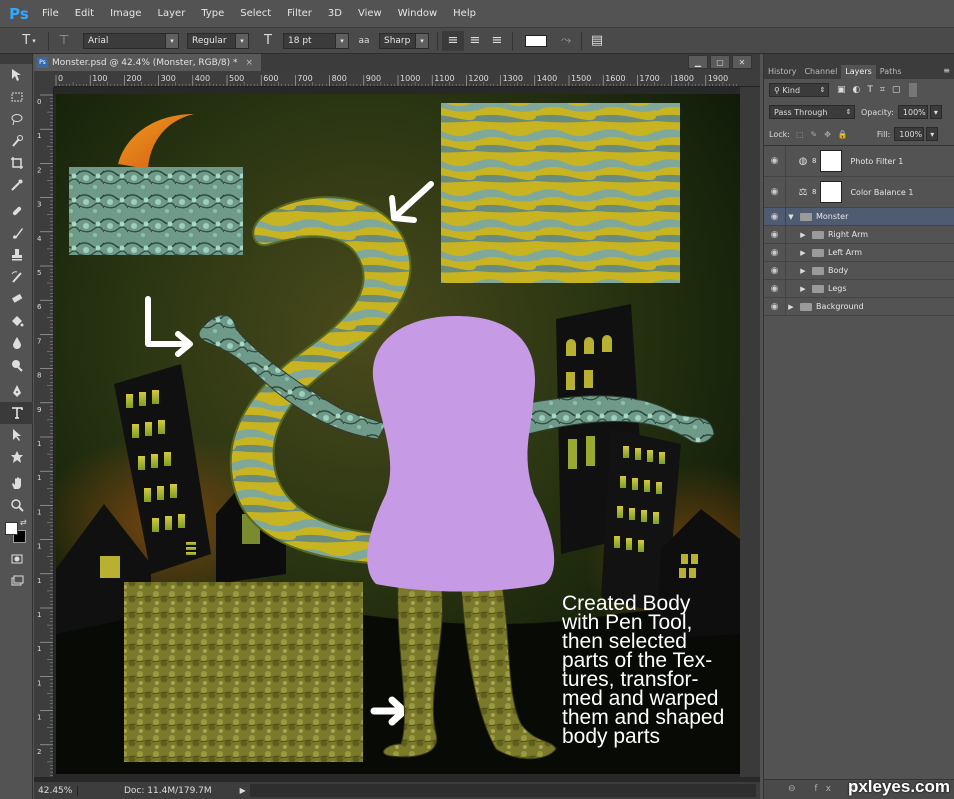 The width and height of the screenshot is (954, 799). Describe the element at coordinates (502, 790) in the screenshot. I see `horizontal-scrollbar` at that location.